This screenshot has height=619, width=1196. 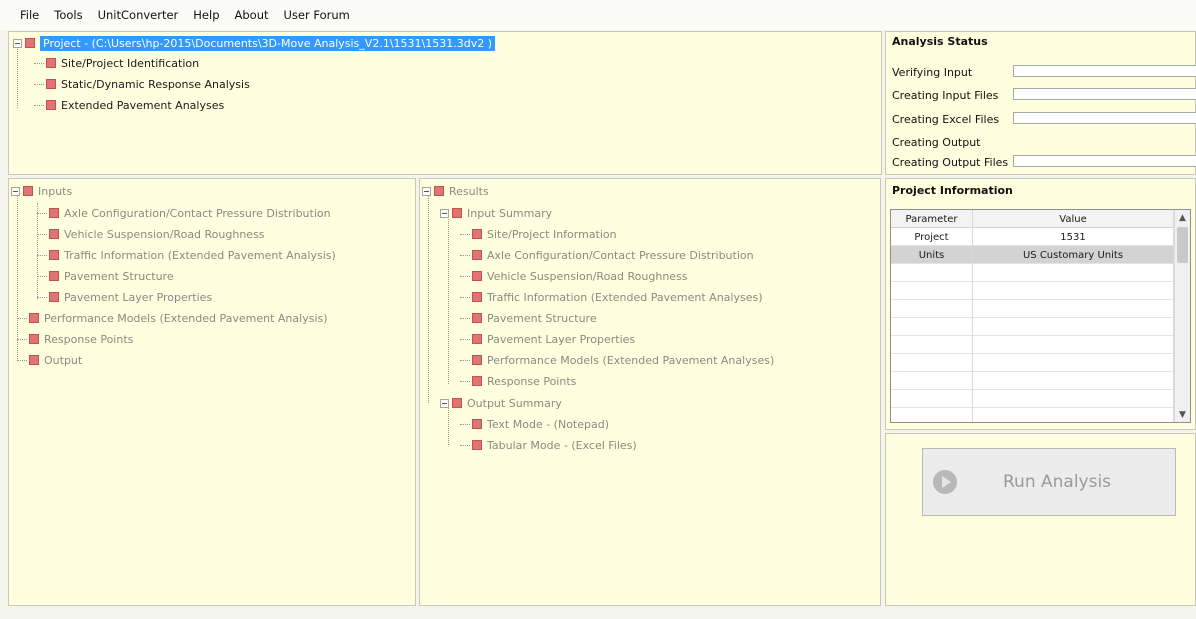 What do you see at coordinates (317, 15) in the screenshot?
I see `menu-user-forum: User Forum` at bounding box center [317, 15].